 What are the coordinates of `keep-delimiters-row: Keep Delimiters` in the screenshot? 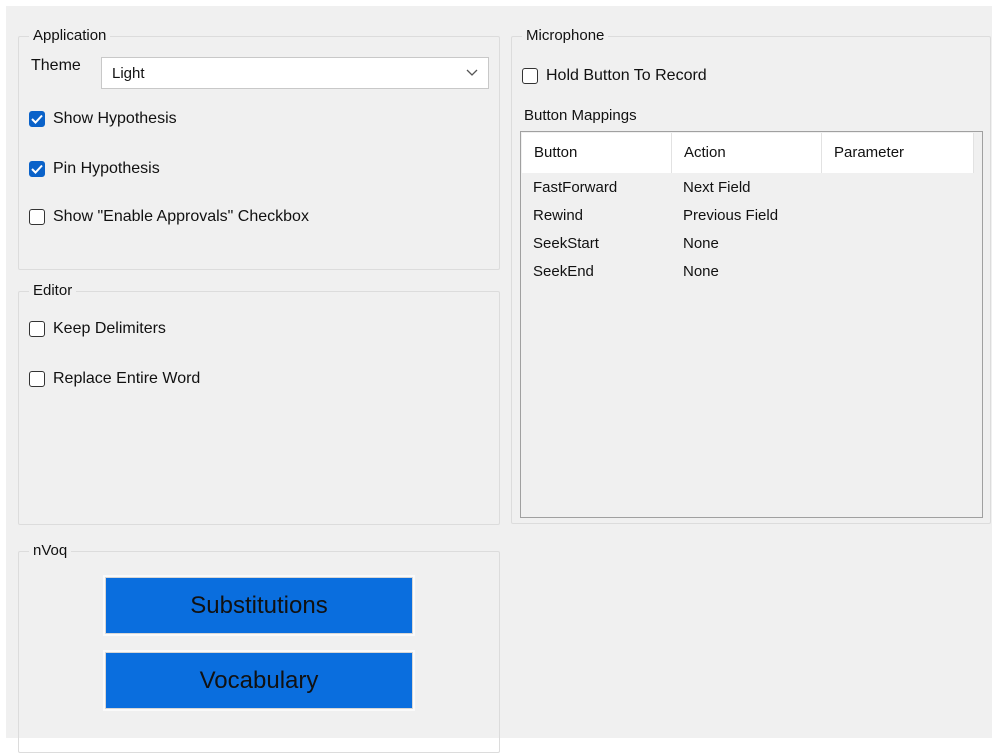 It's located at (97, 329).